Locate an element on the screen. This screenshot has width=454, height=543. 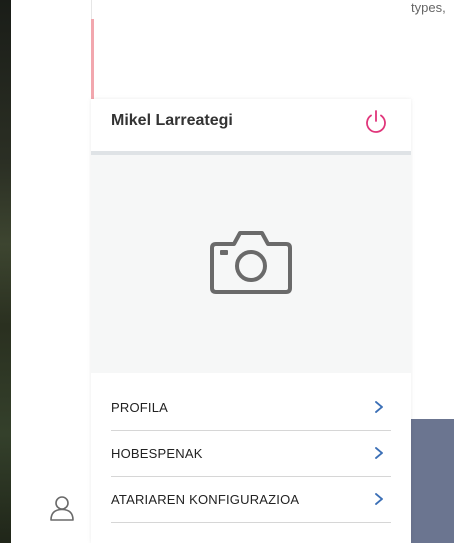
menu-item-atariaren-konfigurazioa: ATARIAREN KONFIGURAZIOA is located at coordinates (251, 500).